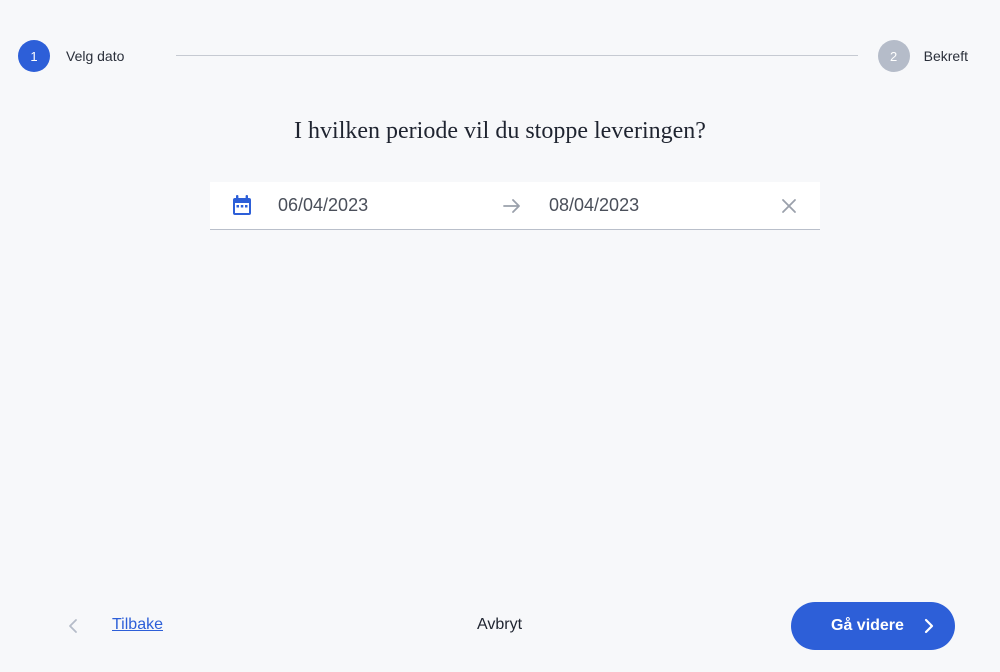 This screenshot has width=1000, height=672. What do you see at coordinates (511, 206) in the screenshot?
I see `arrow-right-icon` at bounding box center [511, 206].